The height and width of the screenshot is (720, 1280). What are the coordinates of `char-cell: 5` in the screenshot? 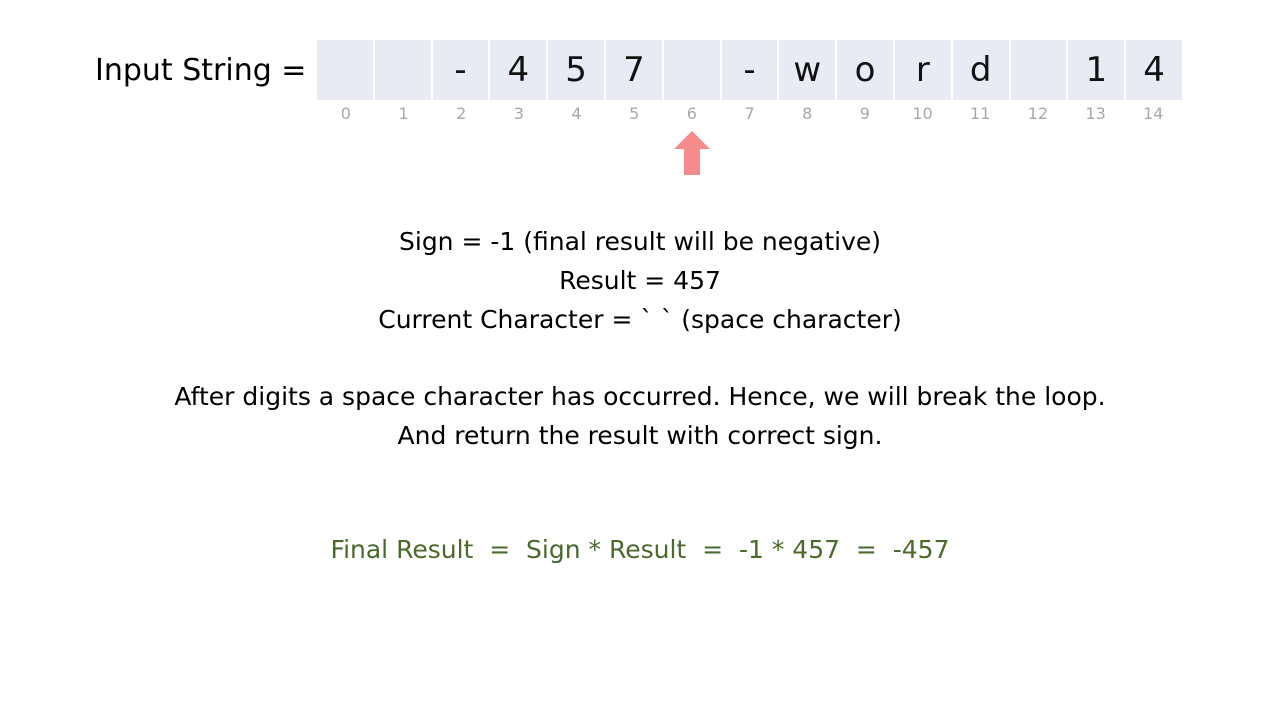 It's located at (577, 70).